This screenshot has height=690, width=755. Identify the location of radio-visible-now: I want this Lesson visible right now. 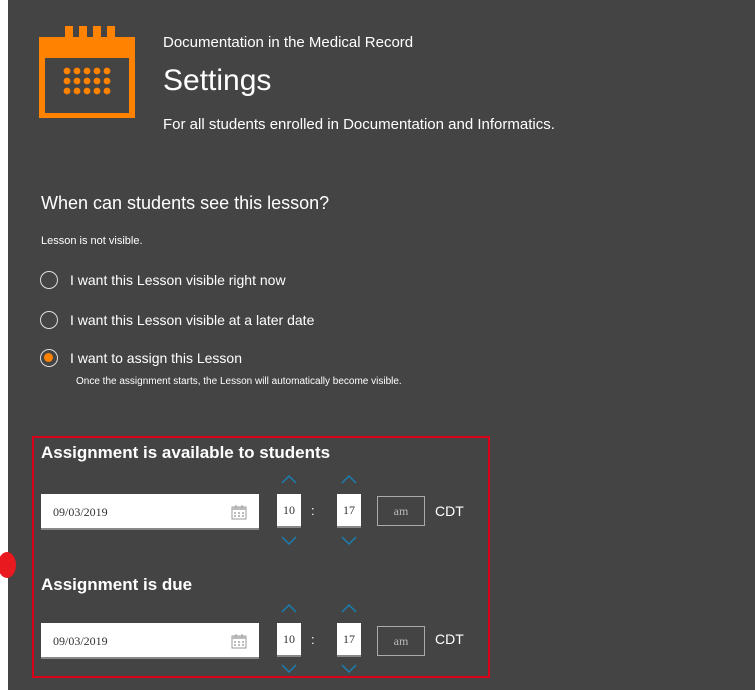
(163, 280).